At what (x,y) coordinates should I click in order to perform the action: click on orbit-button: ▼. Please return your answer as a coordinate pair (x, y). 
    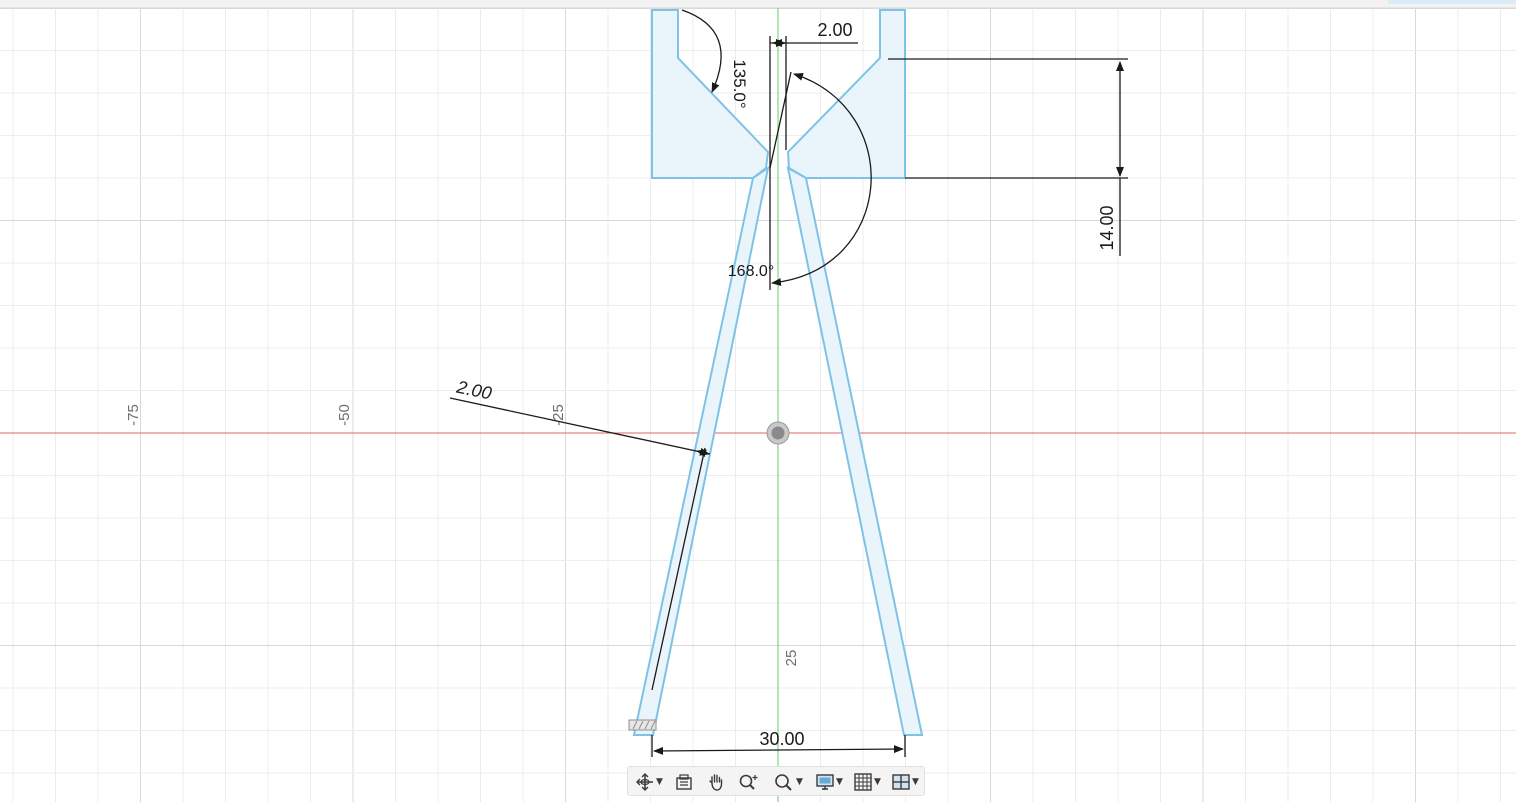
    Looking at the image, I should click on (649, 782).